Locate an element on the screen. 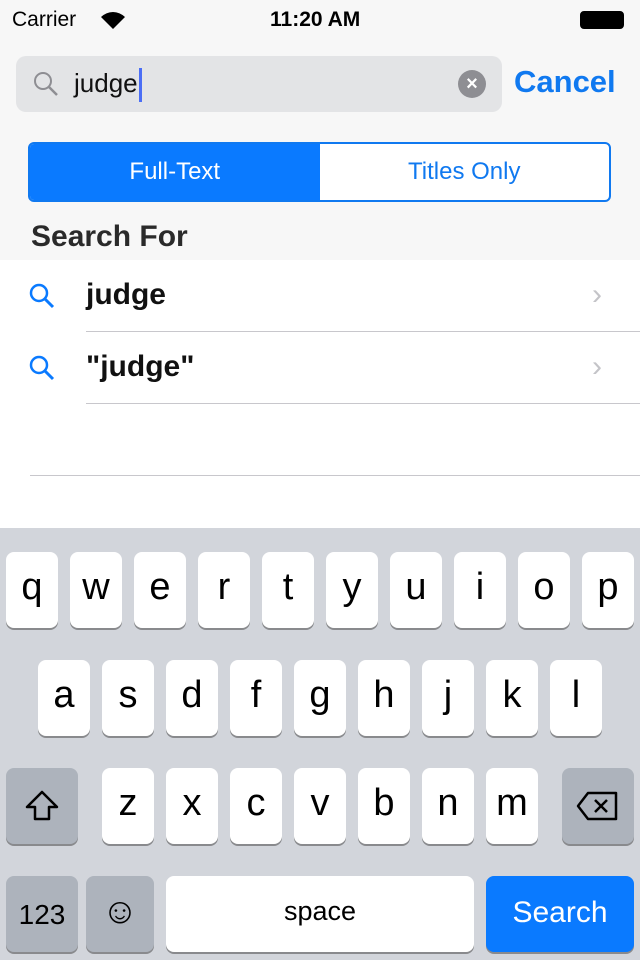 The height and width of the screenshot is (960, 640). search-input: judge × is located at coordinates (259, 84).